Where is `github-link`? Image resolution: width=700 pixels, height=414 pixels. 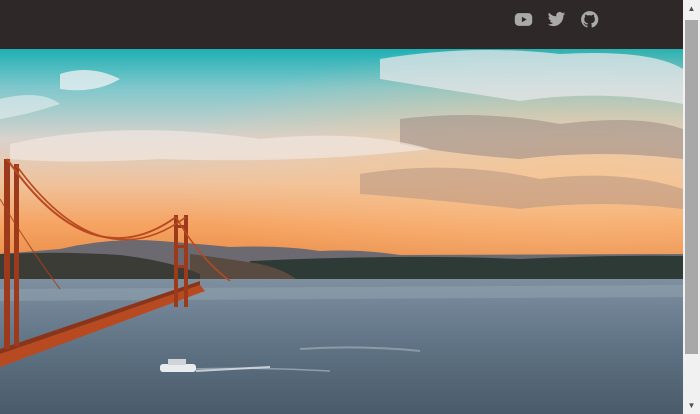 github-link is located at coordinates (589, 19).